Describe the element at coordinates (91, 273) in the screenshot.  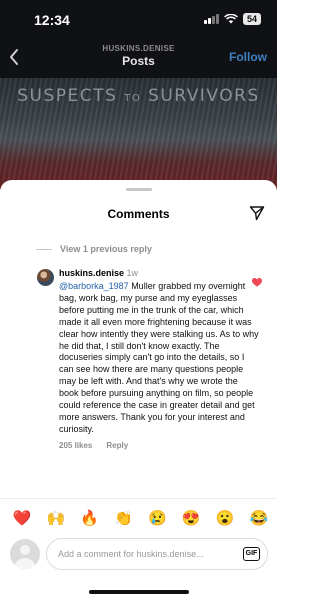
I see `comment-username: huskins.denise` at that location.